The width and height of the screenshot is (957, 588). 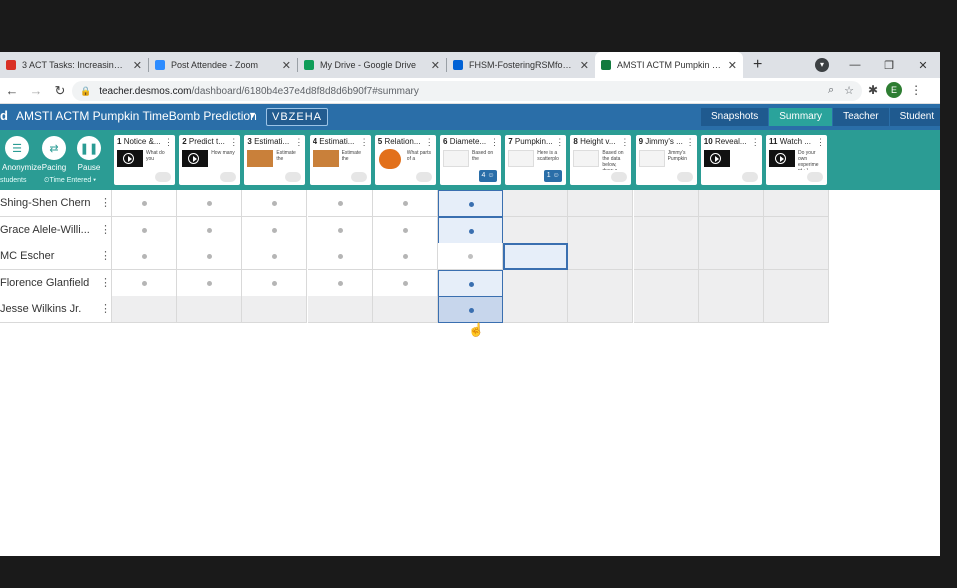 I want to click on pacing-control: ⇄ Pacing, so click(x=54, y=154).